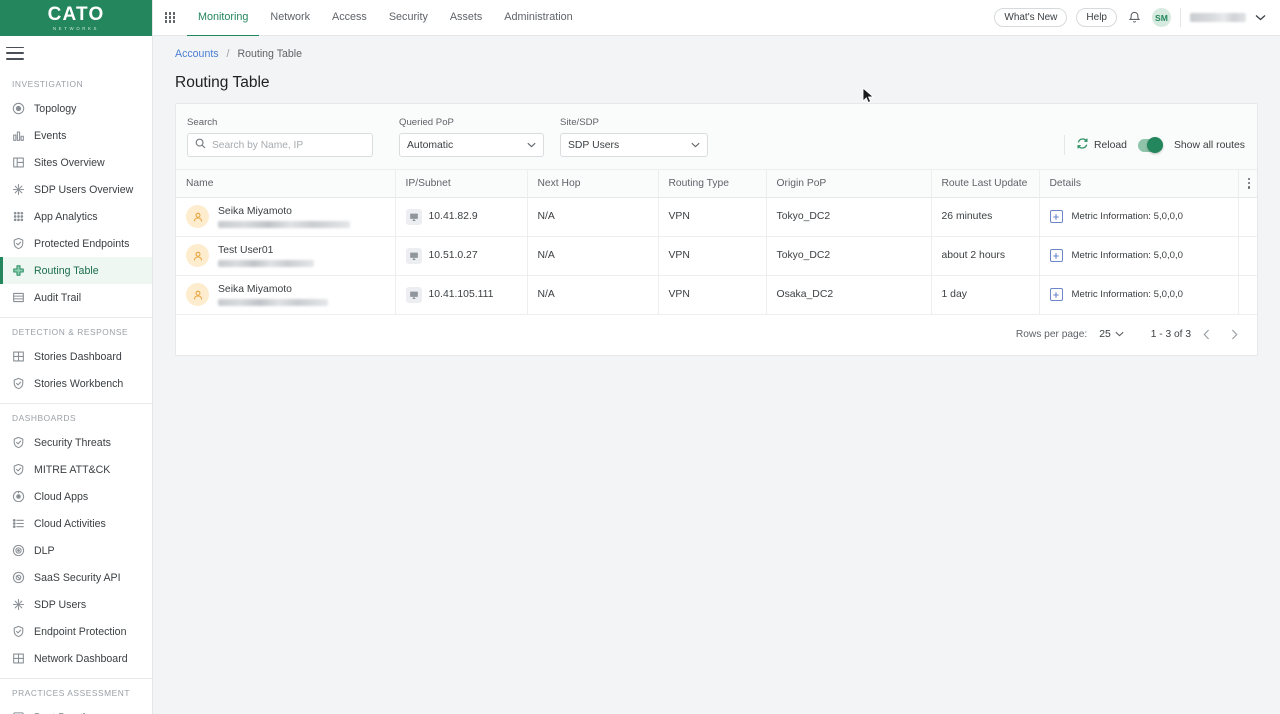 Image resolution: width=1280 pixels, height=714 pixels. Describe the element at coordinates (712, 184) in the screenshot. I see `column-header-routing-type: Routing Type` at that location.